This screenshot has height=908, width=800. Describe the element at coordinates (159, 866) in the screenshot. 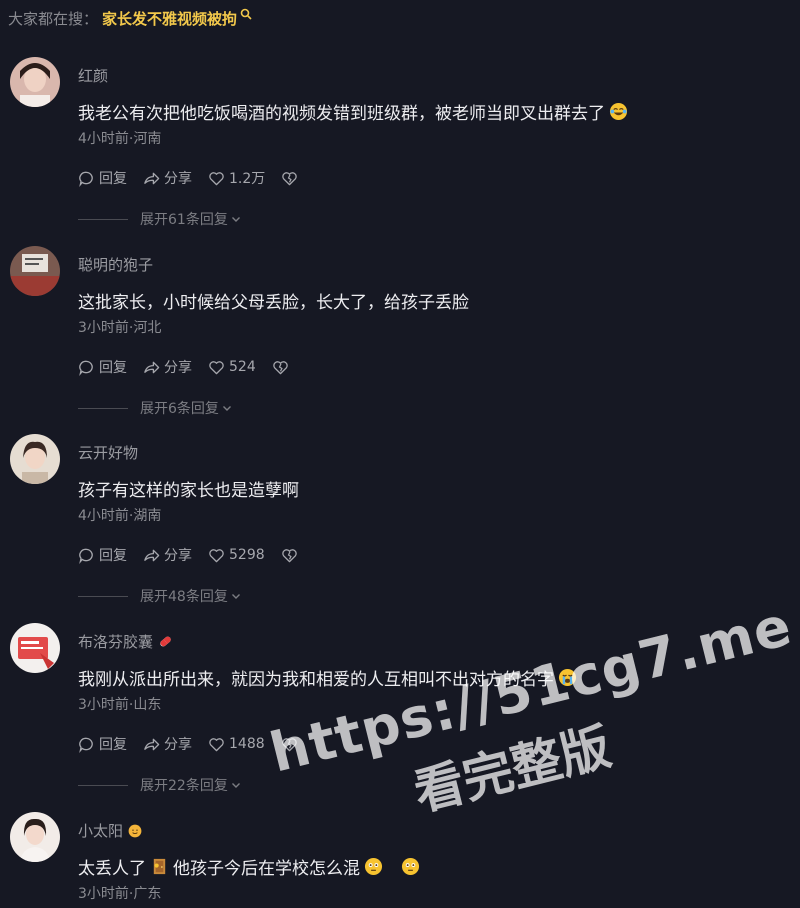

I see `door-emoji-icon` at that location.